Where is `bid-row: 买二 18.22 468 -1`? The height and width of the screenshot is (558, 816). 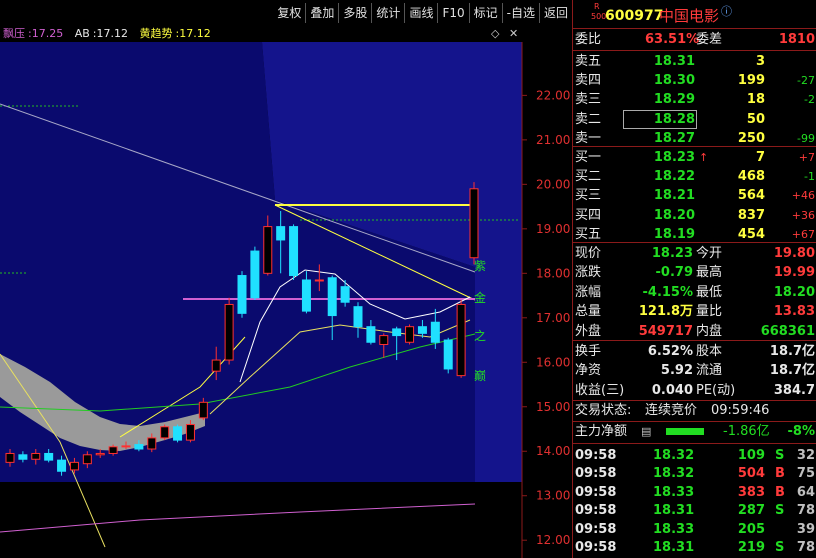
bid-row: 买二 18.22 468 -1 is located at coordinates (694, 176).